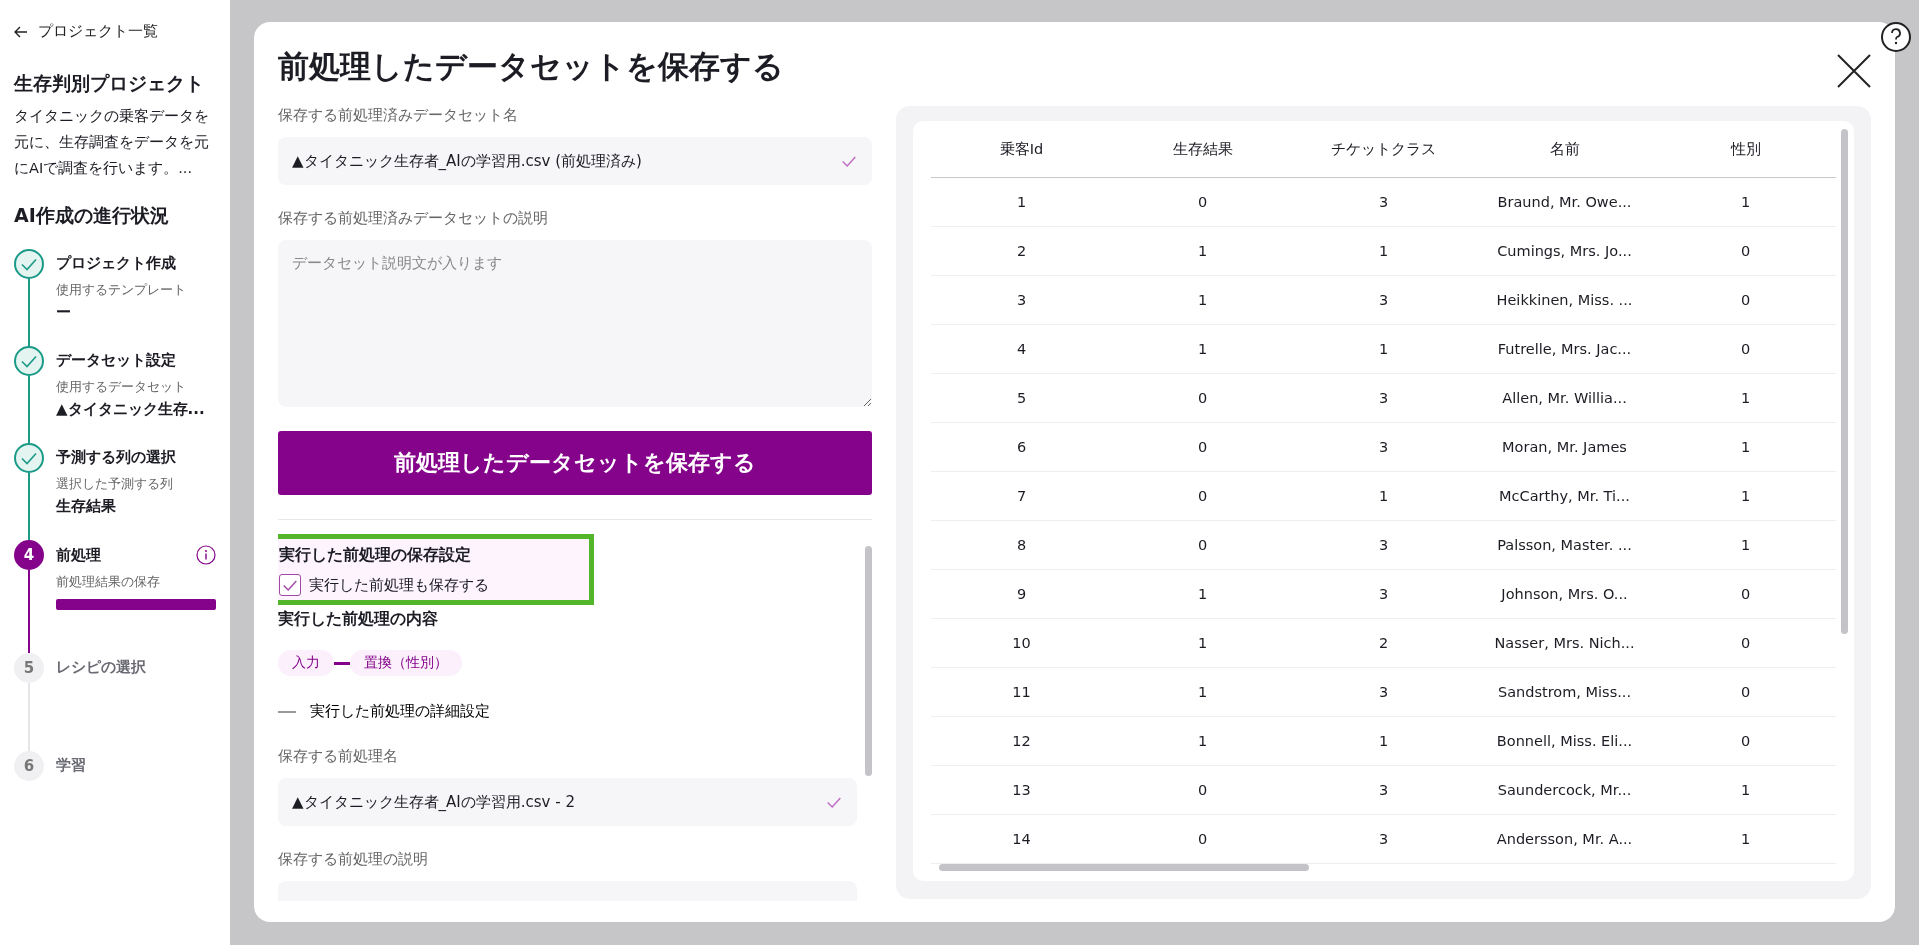 The width and height of the screenshot is (1919, 945). I want to click on project-title: 生存判別プロジェクト, so click(109, 83).